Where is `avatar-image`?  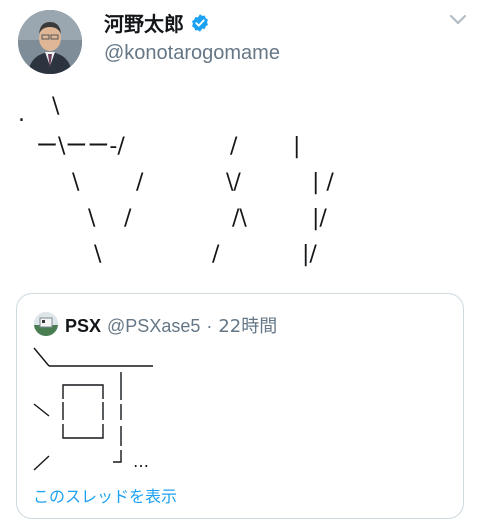
avatar-image is located at coordinates (46, 324).